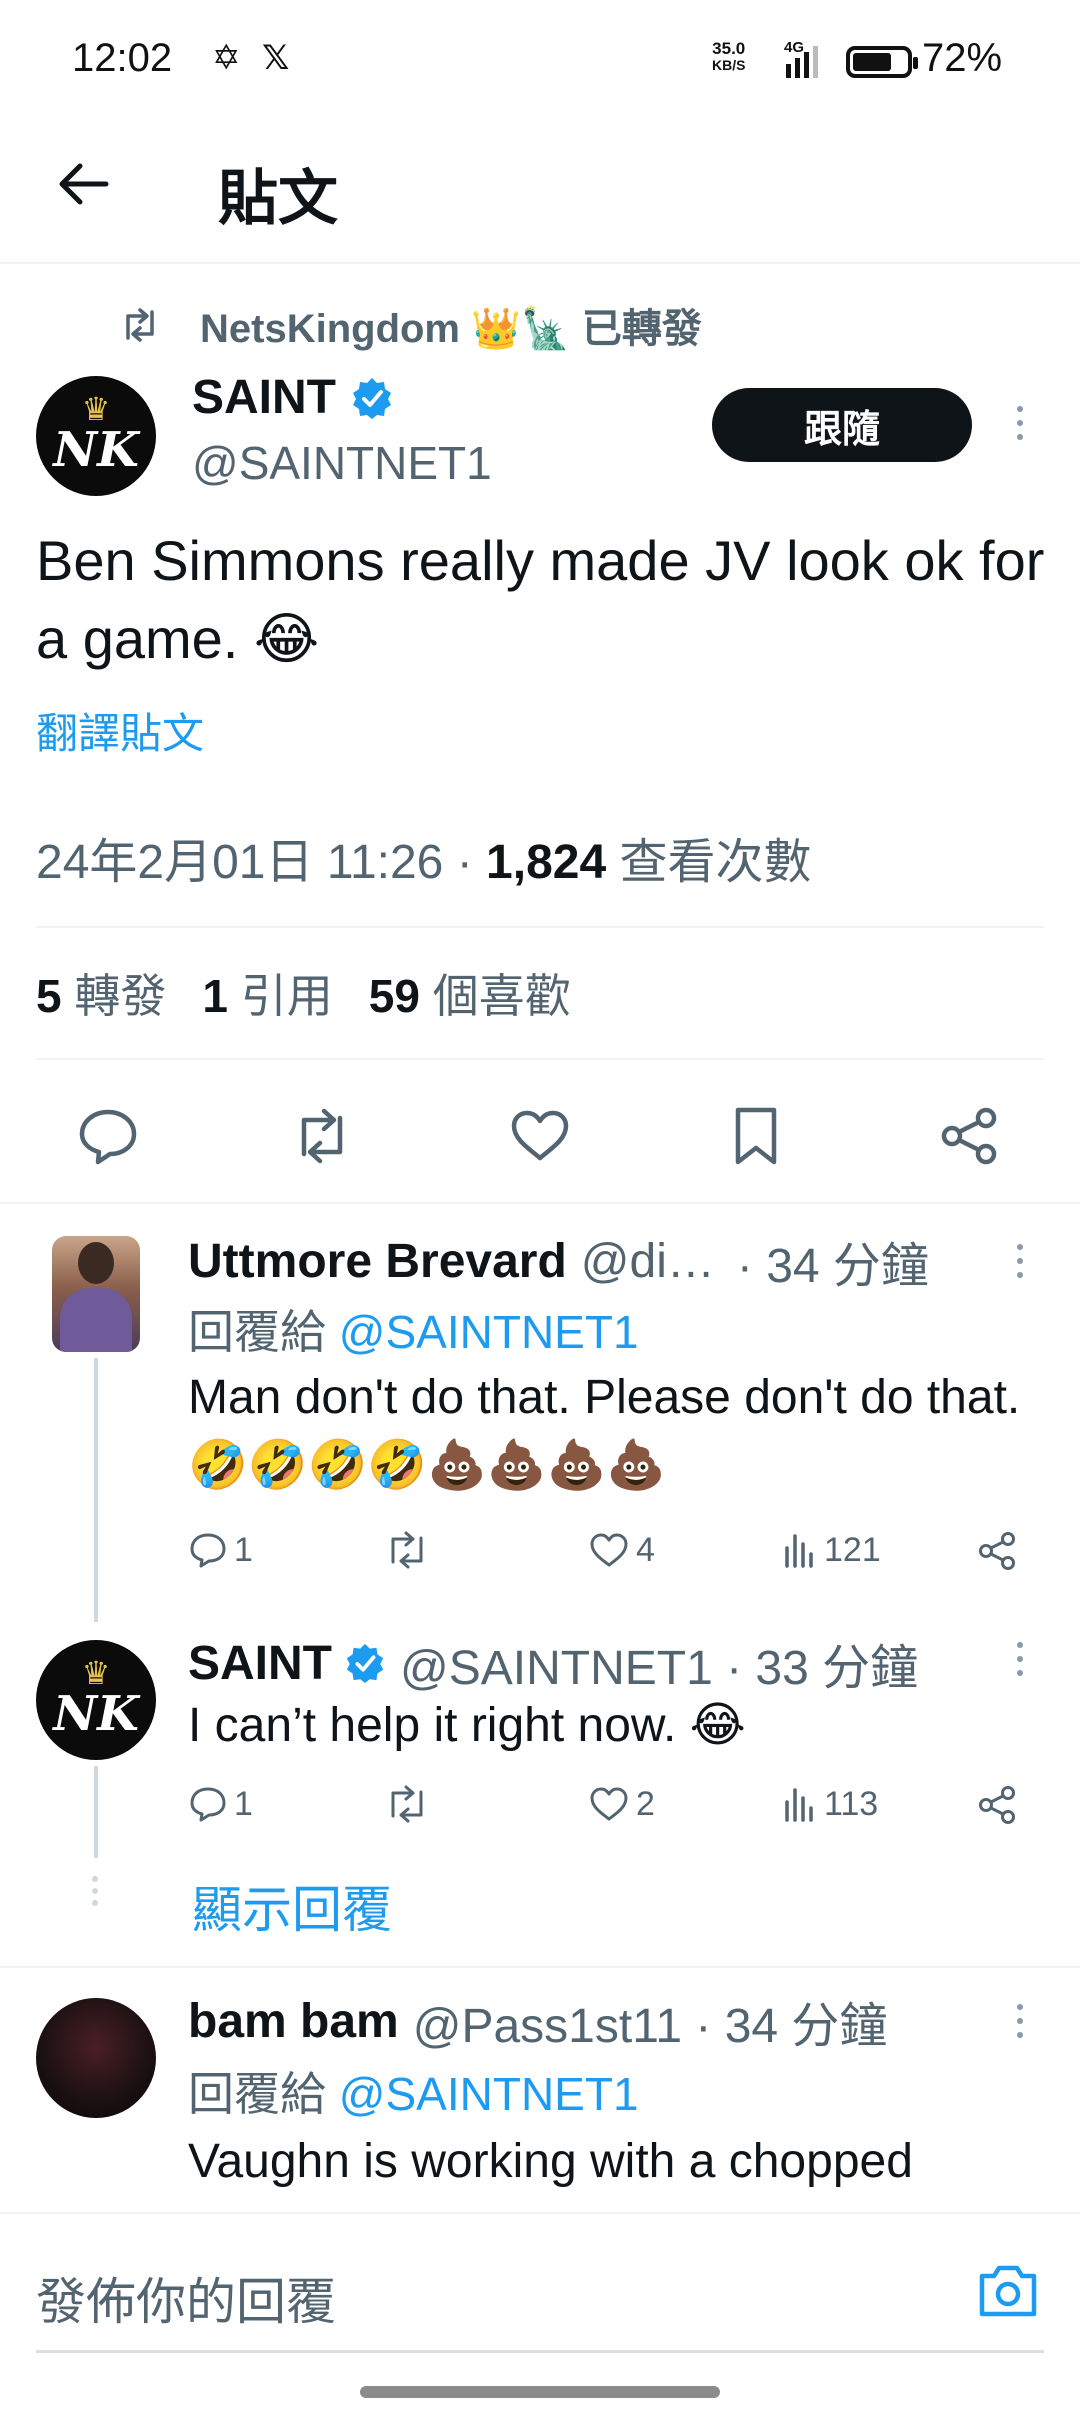 The width and height of the screenshot is (1080, 2412). Describe the element at coordinates (278, 198) in the screenshot. I see `page-title: 貼文` at that location.